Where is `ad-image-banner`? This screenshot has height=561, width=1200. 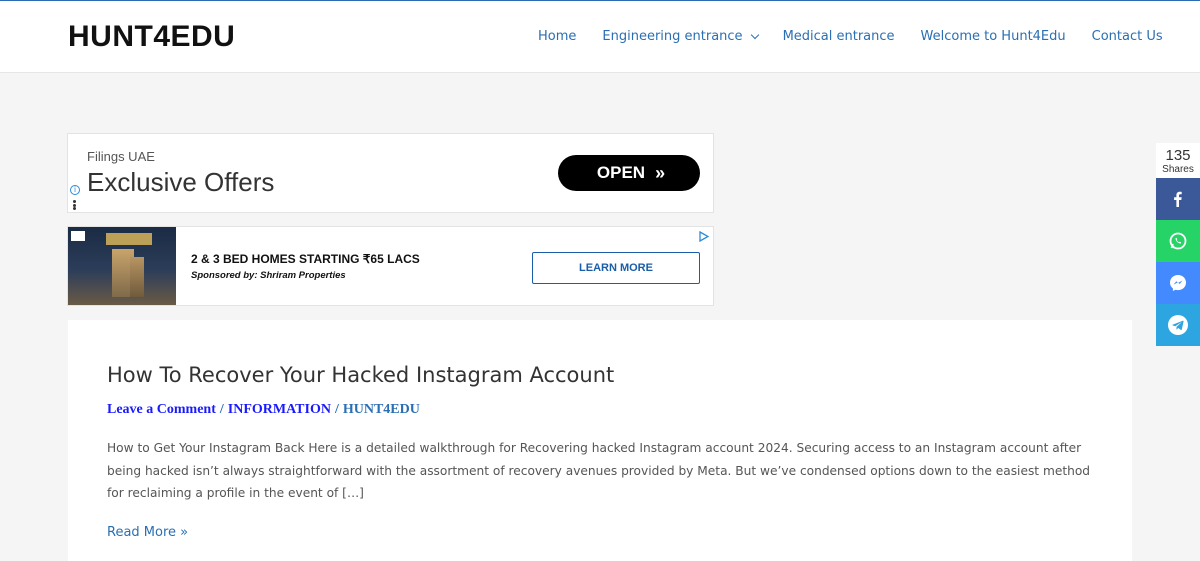
ad-image-banner is located at coordinates (129, 239).